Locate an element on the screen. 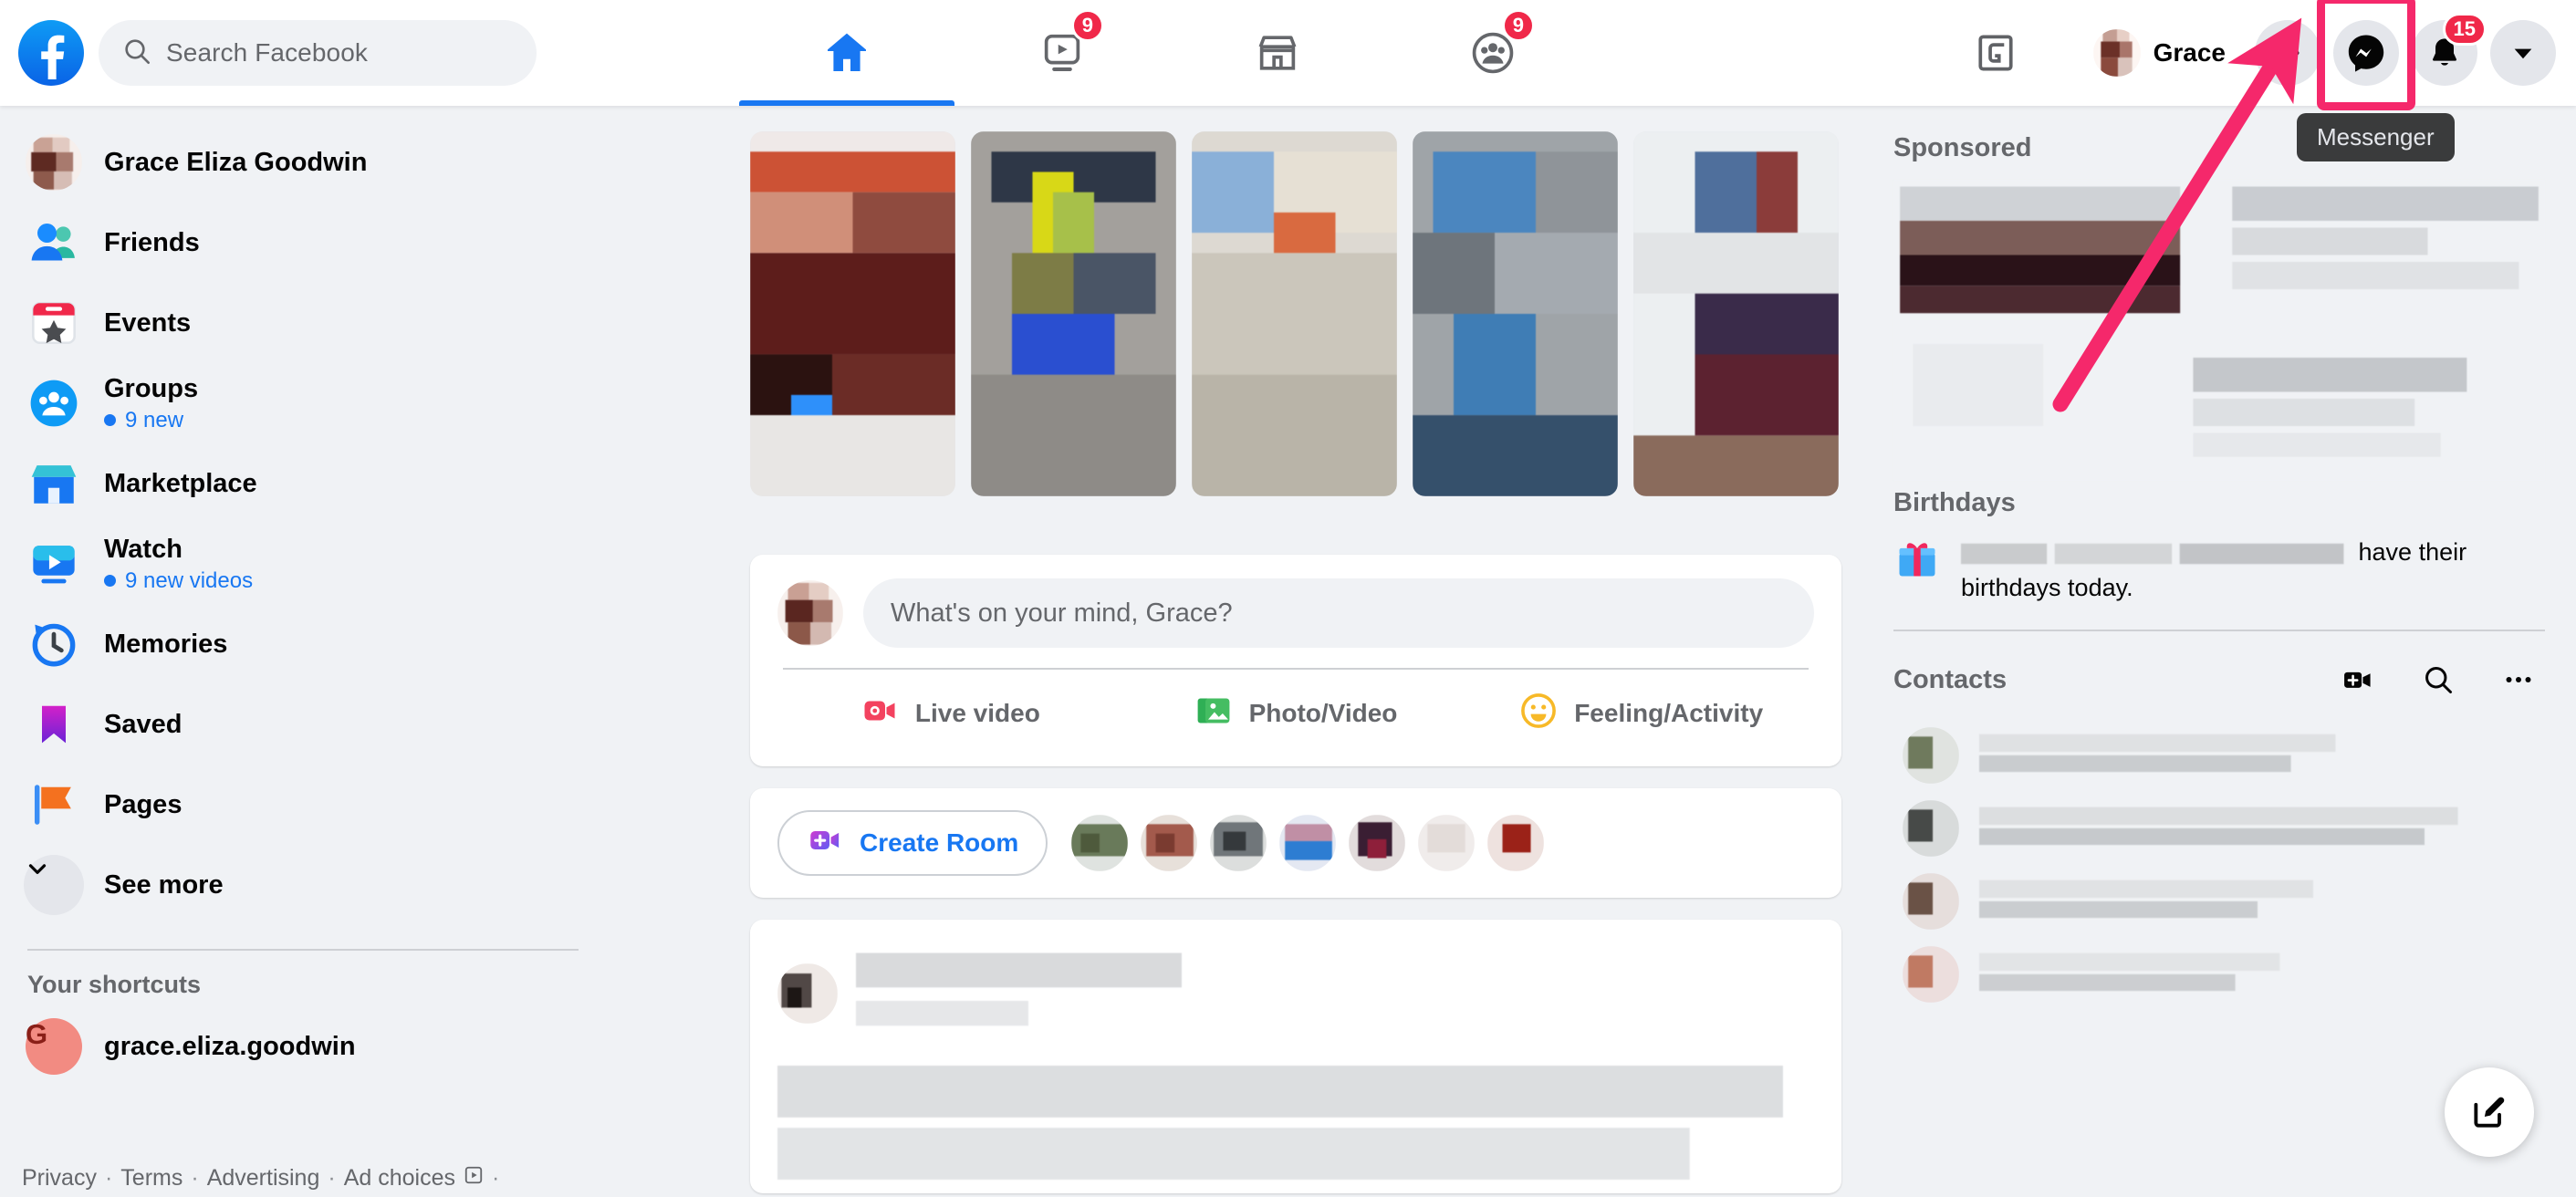 This screenshot has height=1197, width=2576. live-video-label: Live video is located at coordinates (977, 713).